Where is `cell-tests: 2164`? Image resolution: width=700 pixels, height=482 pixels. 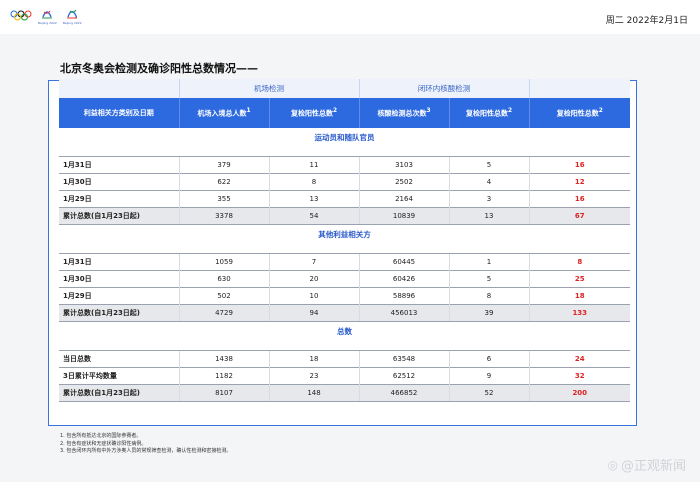
cell-tests: 2164 is located at coordinates (403, 199).